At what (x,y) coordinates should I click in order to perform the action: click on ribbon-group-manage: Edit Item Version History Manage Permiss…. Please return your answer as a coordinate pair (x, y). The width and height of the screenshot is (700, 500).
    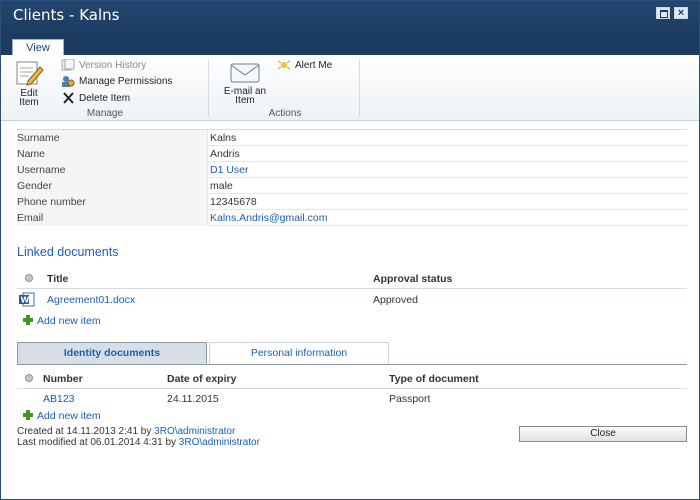
    Looking at the image, I should click on (105, 88).